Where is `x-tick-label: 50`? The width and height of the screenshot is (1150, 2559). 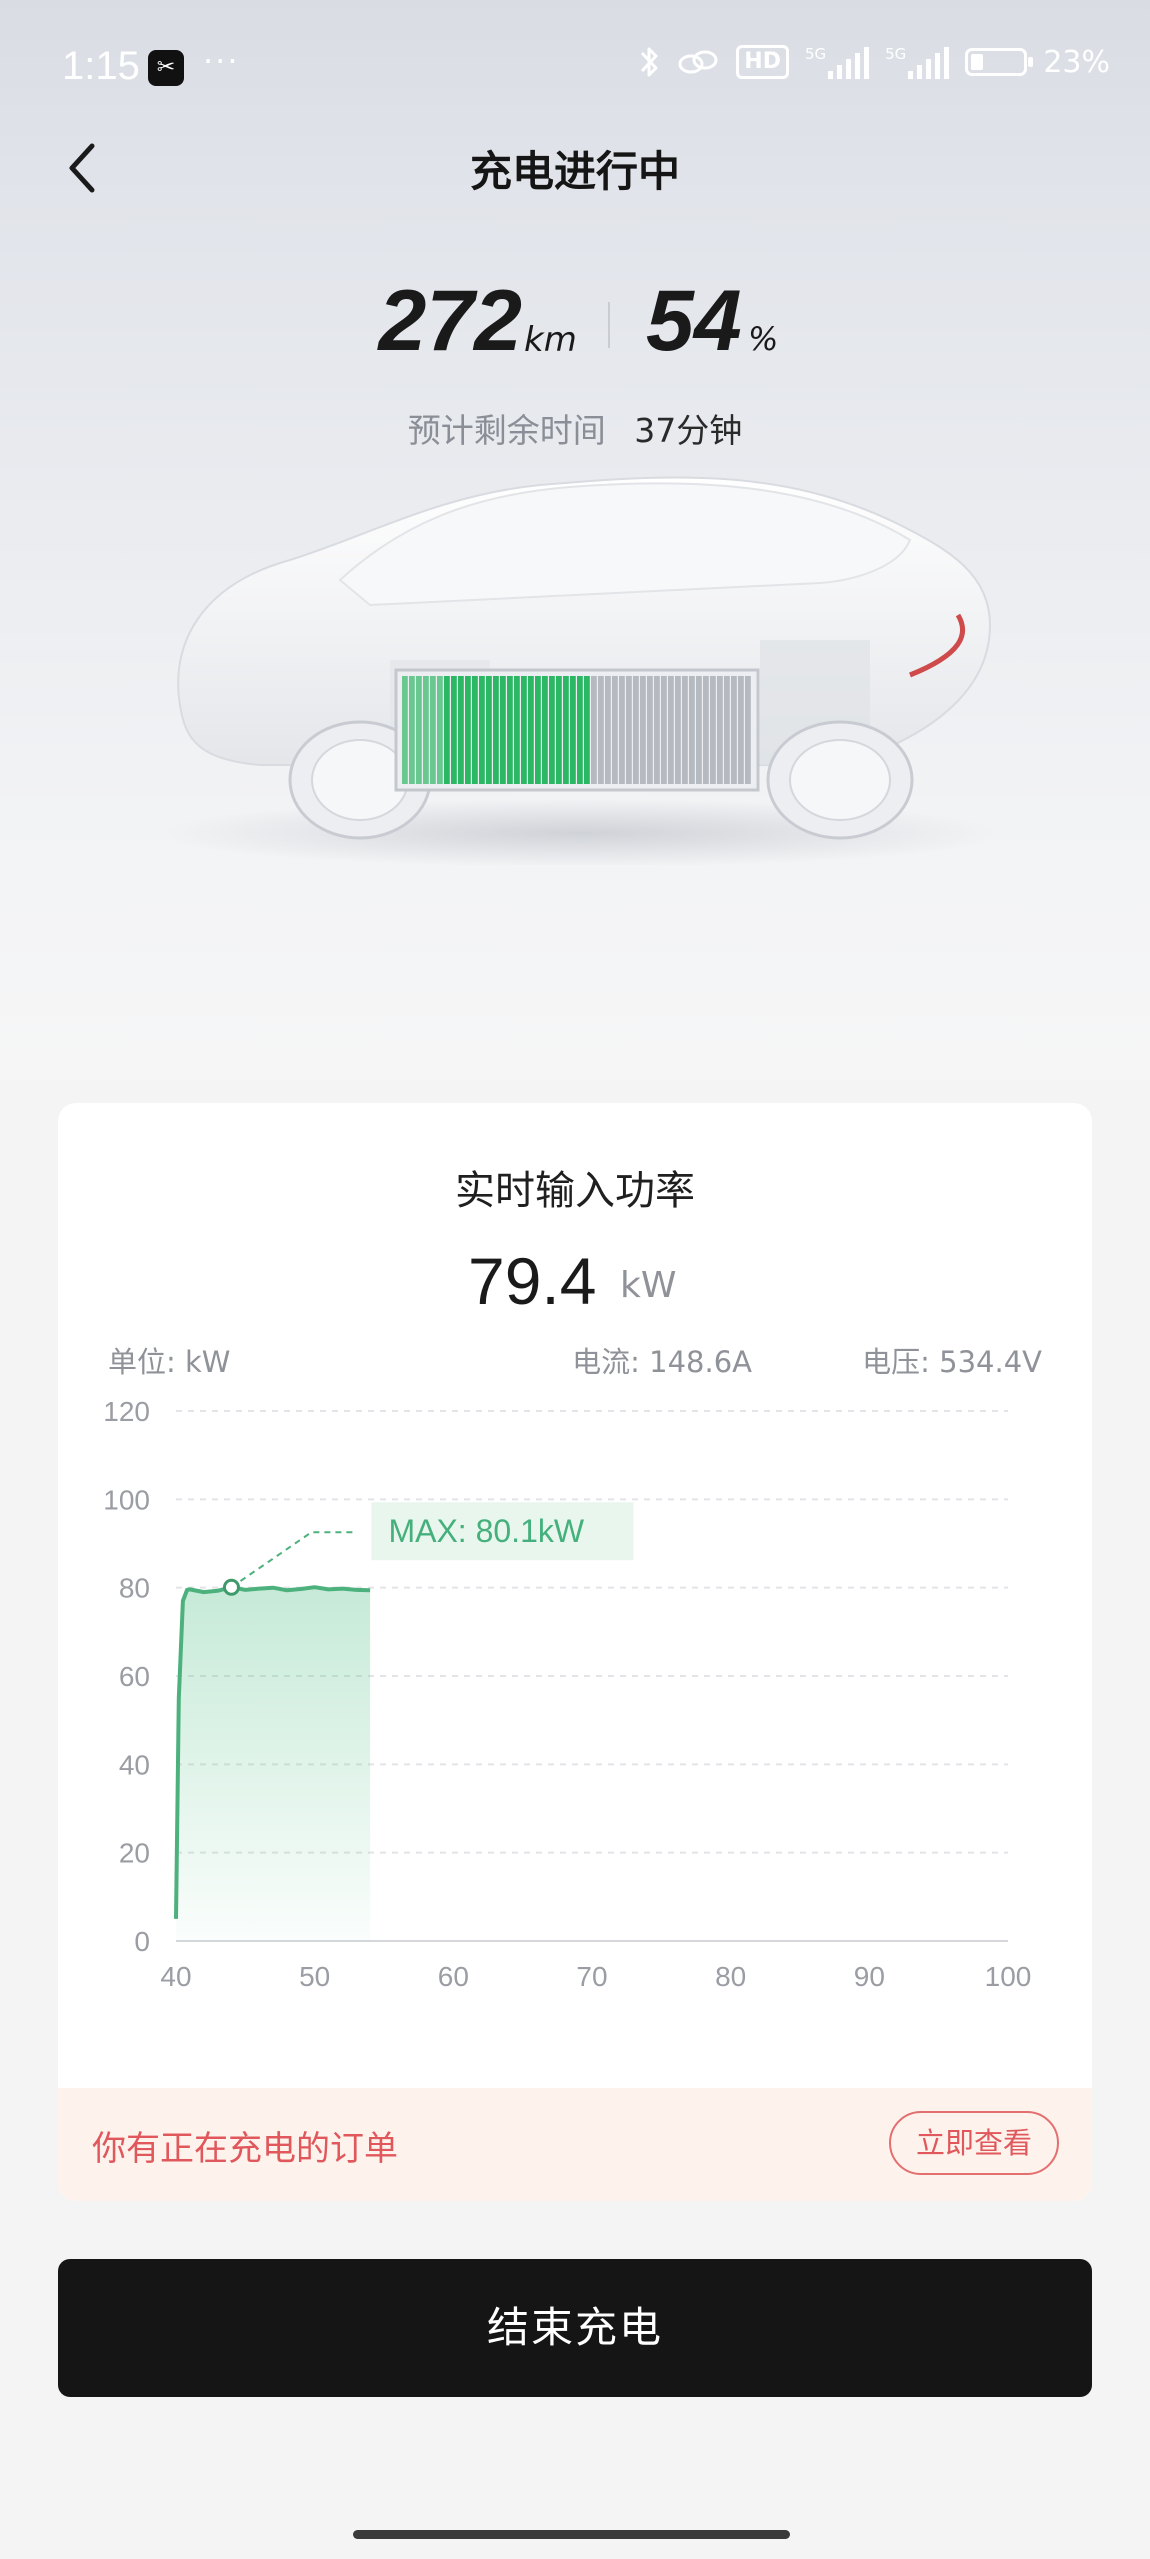 x-tick-label: 50 is located at coordinates (314, 1976).